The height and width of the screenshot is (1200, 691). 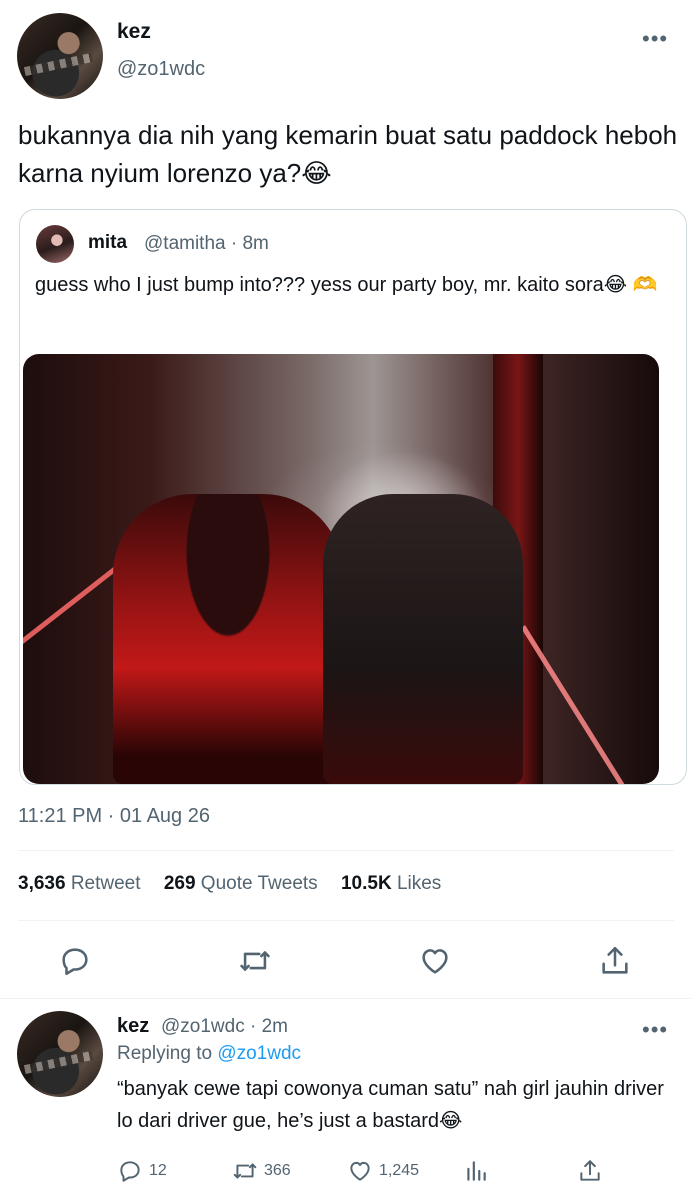 I want to click on quoted-author-name: mita, so click(x=107, y=243).